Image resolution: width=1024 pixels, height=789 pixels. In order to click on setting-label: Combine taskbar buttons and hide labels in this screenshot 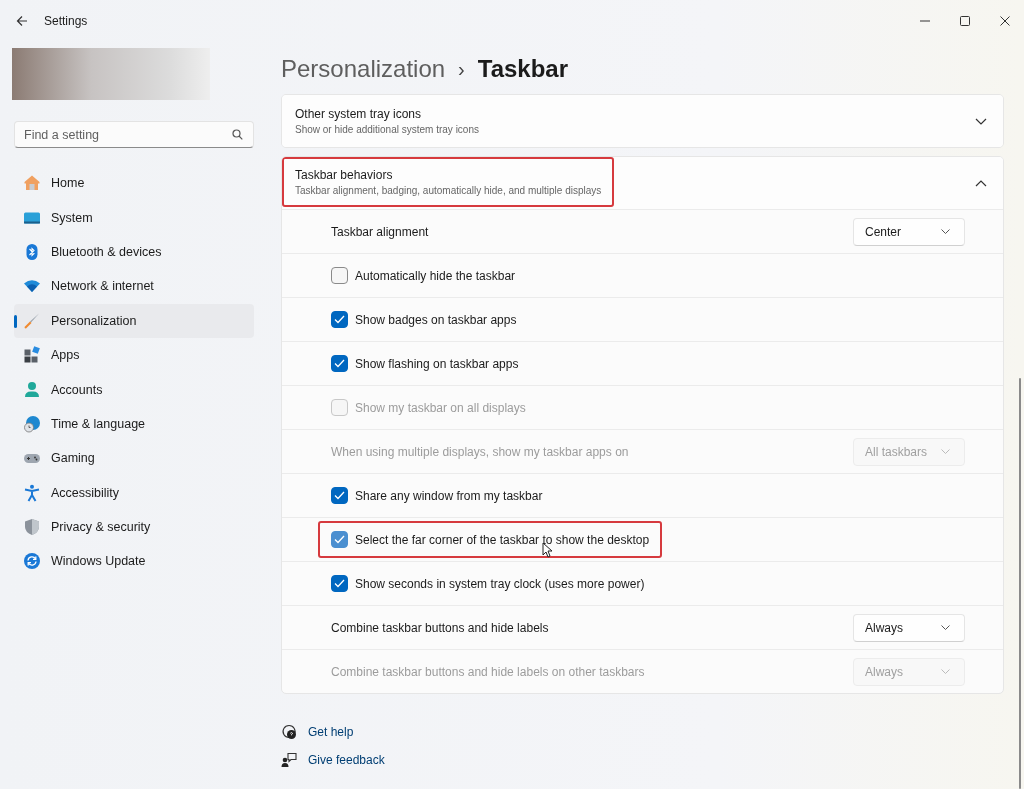, I will do `click(440, 627)`.